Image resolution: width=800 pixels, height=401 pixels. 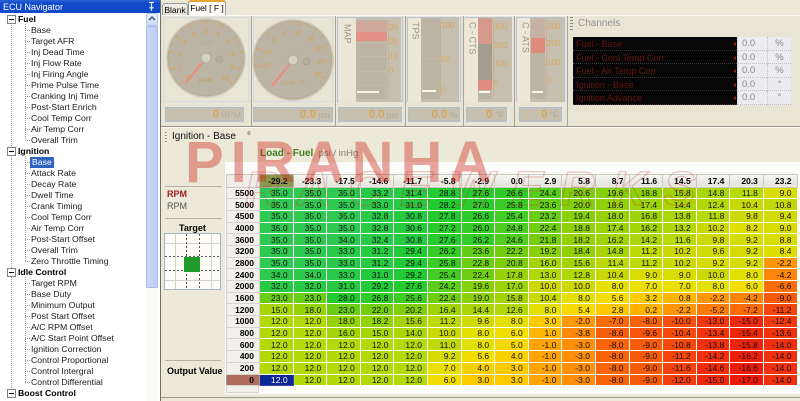 What do you see at coordinates (526, 37) in the screenshot?
I see `svg-text: C - ATS` at bounding box center [526, 37].